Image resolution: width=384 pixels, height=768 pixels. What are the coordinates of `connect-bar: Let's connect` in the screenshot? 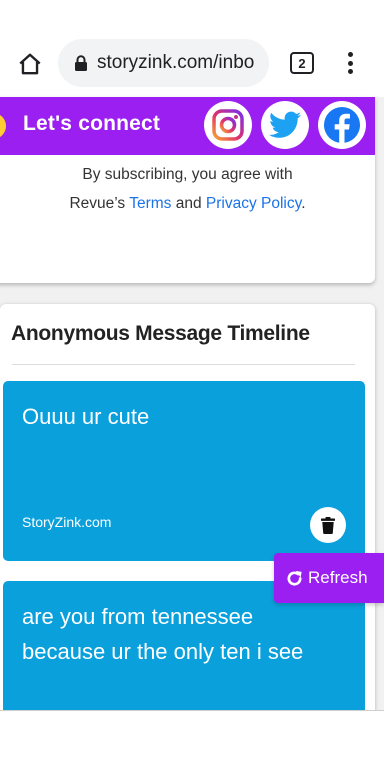 It's located at (187, 126).